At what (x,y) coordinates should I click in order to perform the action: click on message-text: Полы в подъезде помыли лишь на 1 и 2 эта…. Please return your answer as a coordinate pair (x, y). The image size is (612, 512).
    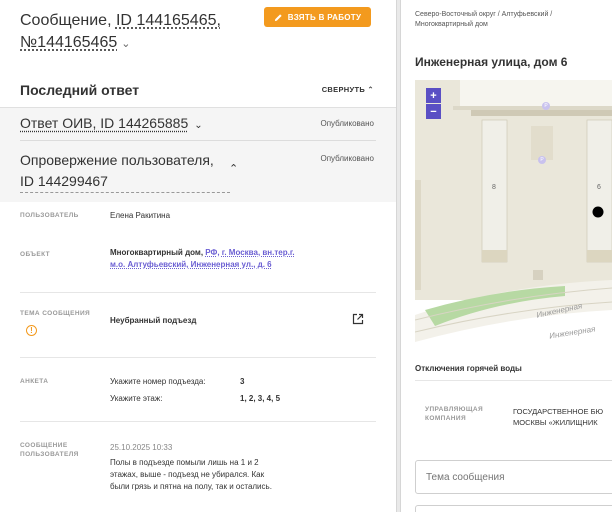
    Looking at the image, I should click on (230, 475).